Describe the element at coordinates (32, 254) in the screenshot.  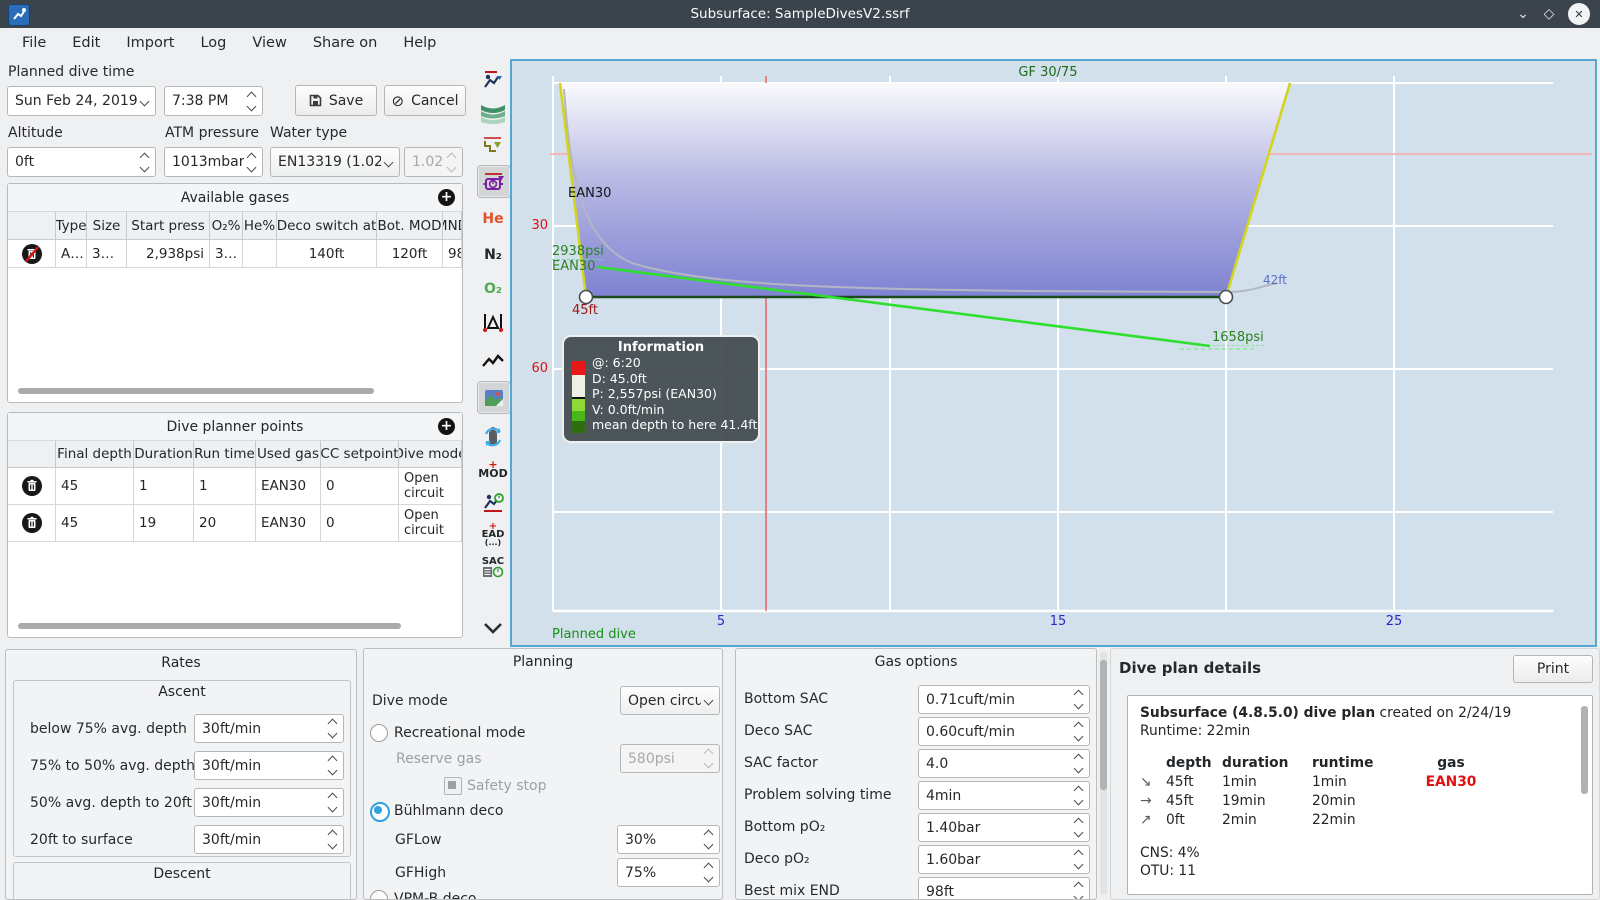
I see `gas-delete-disabled-icon` at that location.